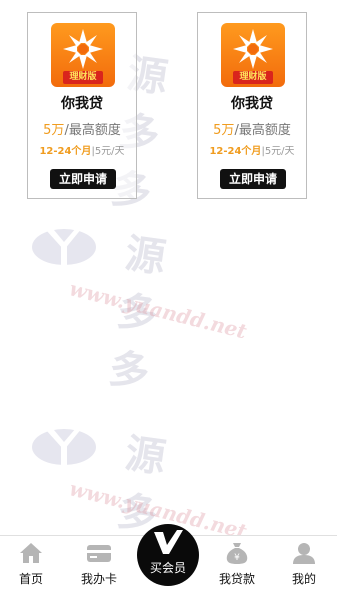 The width and height of the screenshot is (337, 600). Describe the element at coordinates (168, 555) in the screenshot. I see `tab-vip-button: 买会员` at that location.